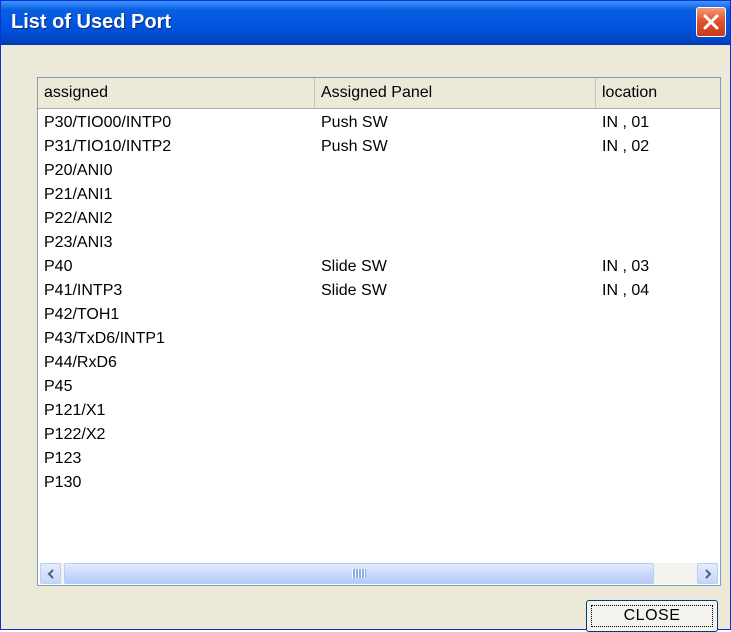 Image resolution: width=731 pixels, height=632 pixels. I want to click on table-row: P45, so click(379, 388).